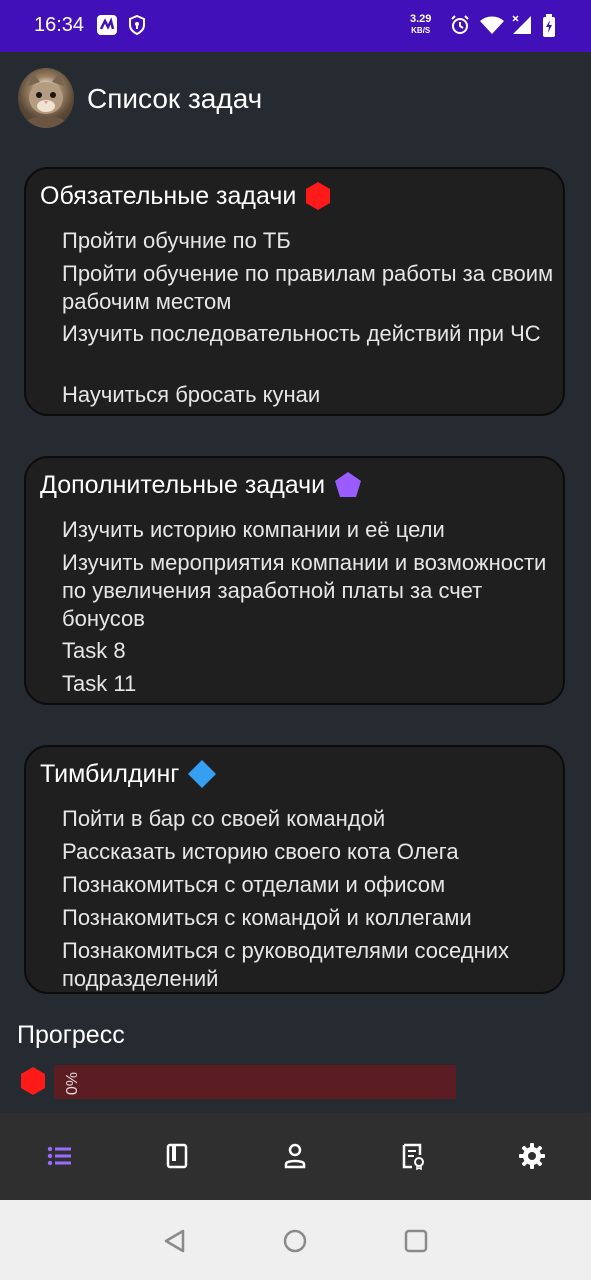 The height and width of the screenshot is (1280, 591). Describe the element at coordinates (460, 27) in the screenshot. I see `alarm-icon` at that location.